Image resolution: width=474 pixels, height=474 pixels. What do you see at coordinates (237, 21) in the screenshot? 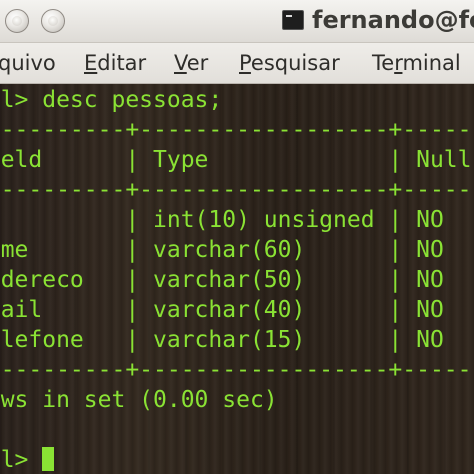
I see `title-bar: fernando@fe` at bounding box center [237, 21].